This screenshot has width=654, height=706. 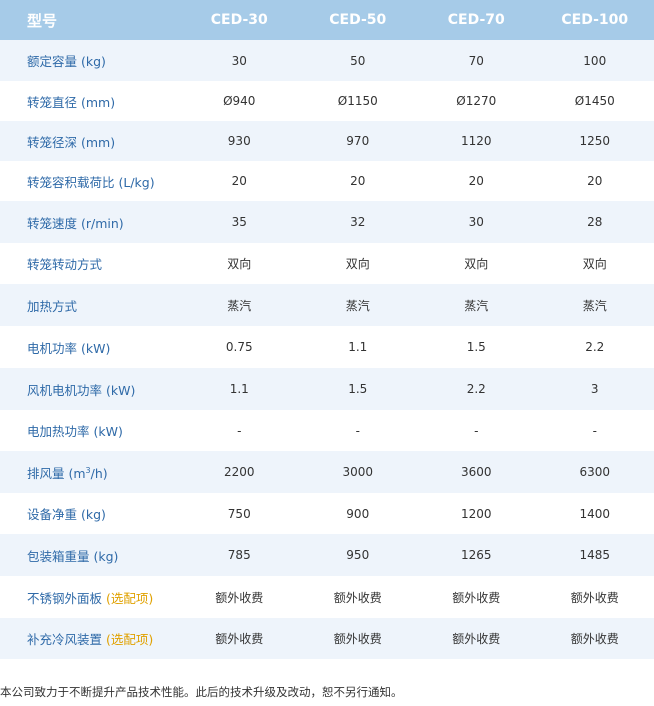 What do you see at coordinates (327, 20) in the screenshot?
I see `header-row: 型号 CED-30 CED-50 CED-70 CED-100` at bounding box center [327, 20].